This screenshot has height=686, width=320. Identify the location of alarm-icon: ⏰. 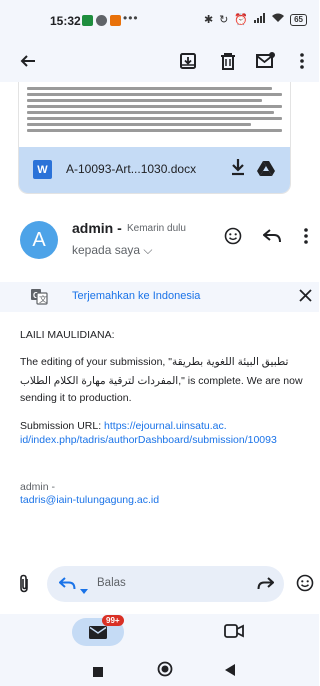
(241, 20).